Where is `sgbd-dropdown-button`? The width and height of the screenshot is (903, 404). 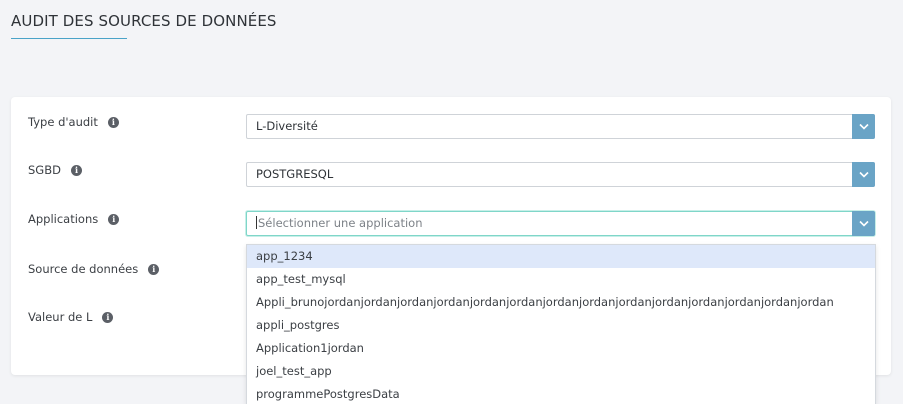
sgbd-dropdown-button is located at coordinates (863, 174).